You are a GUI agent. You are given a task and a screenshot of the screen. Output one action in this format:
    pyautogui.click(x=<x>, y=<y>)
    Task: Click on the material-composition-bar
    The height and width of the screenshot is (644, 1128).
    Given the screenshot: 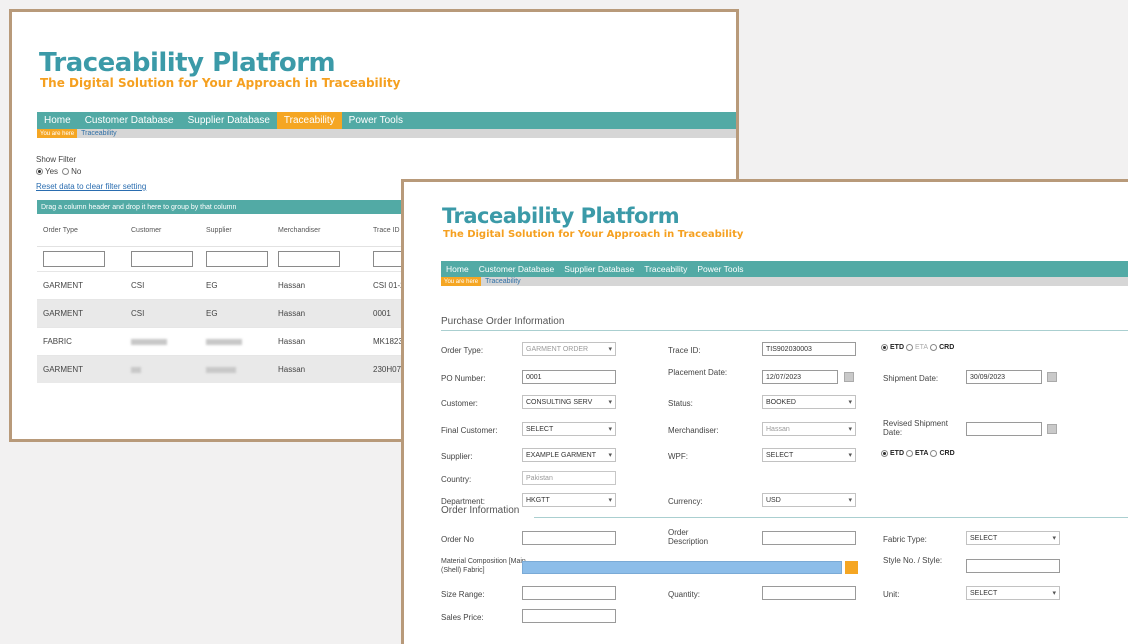 What is the action you would take?
    pyautogui.click(x=682, y=567)
    